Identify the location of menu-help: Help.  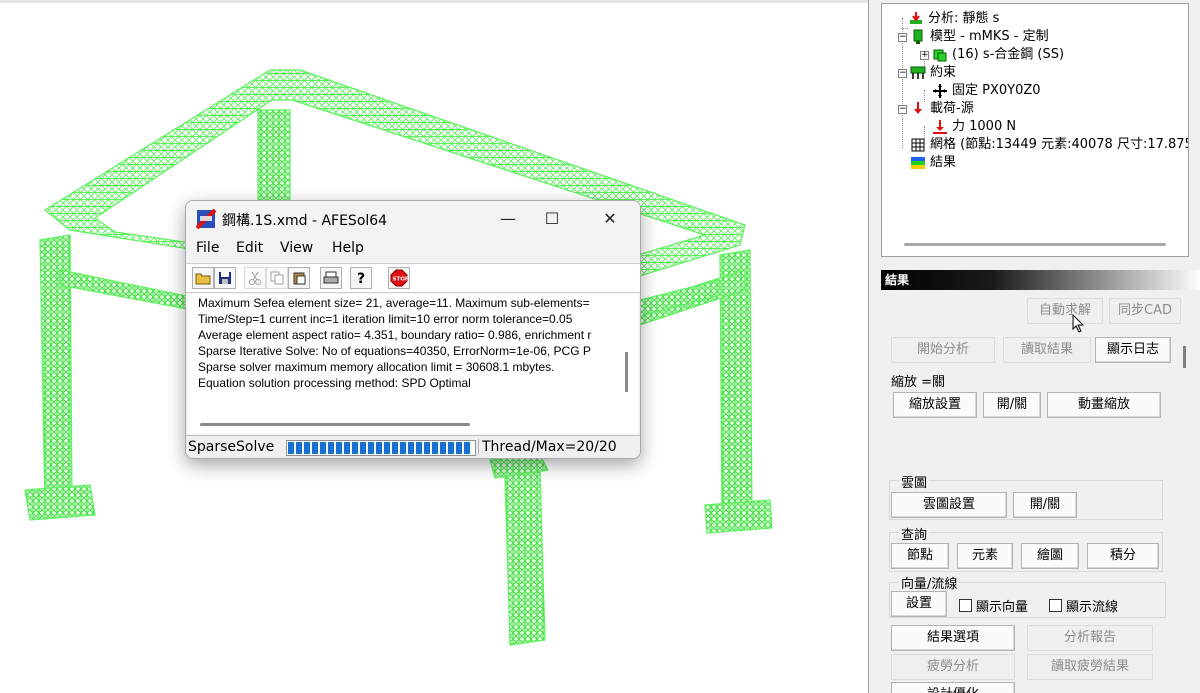
(348, 248).